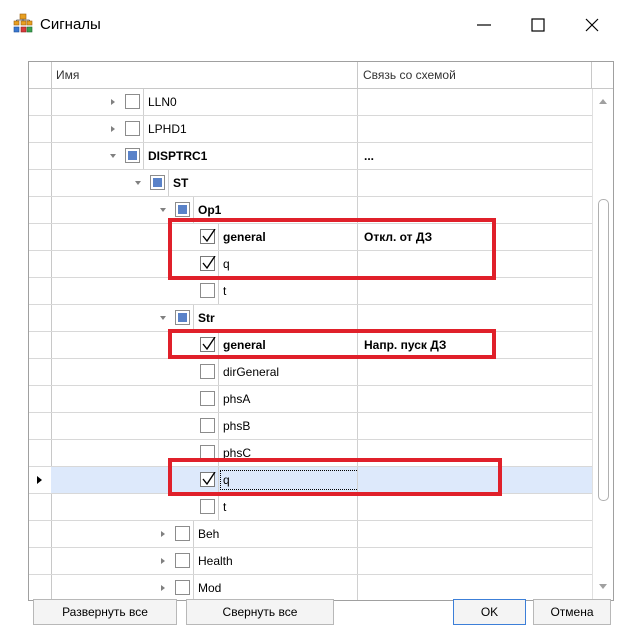 The width and height of the screenshot is (618, 642). What do you see at coordinates (310, 587) in the screenshot?
I see `tree-row: Mod` at bounding box center [310, 587].